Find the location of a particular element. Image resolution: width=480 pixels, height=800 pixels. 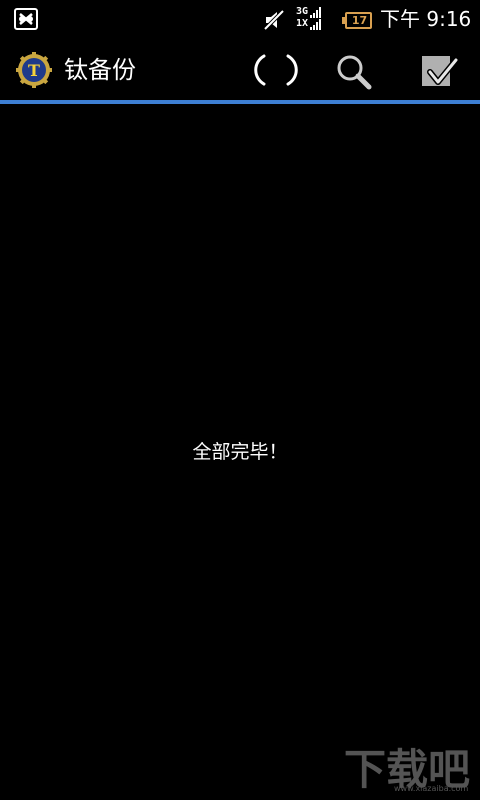

notification-app-icon is located at coordinates (26, 19).